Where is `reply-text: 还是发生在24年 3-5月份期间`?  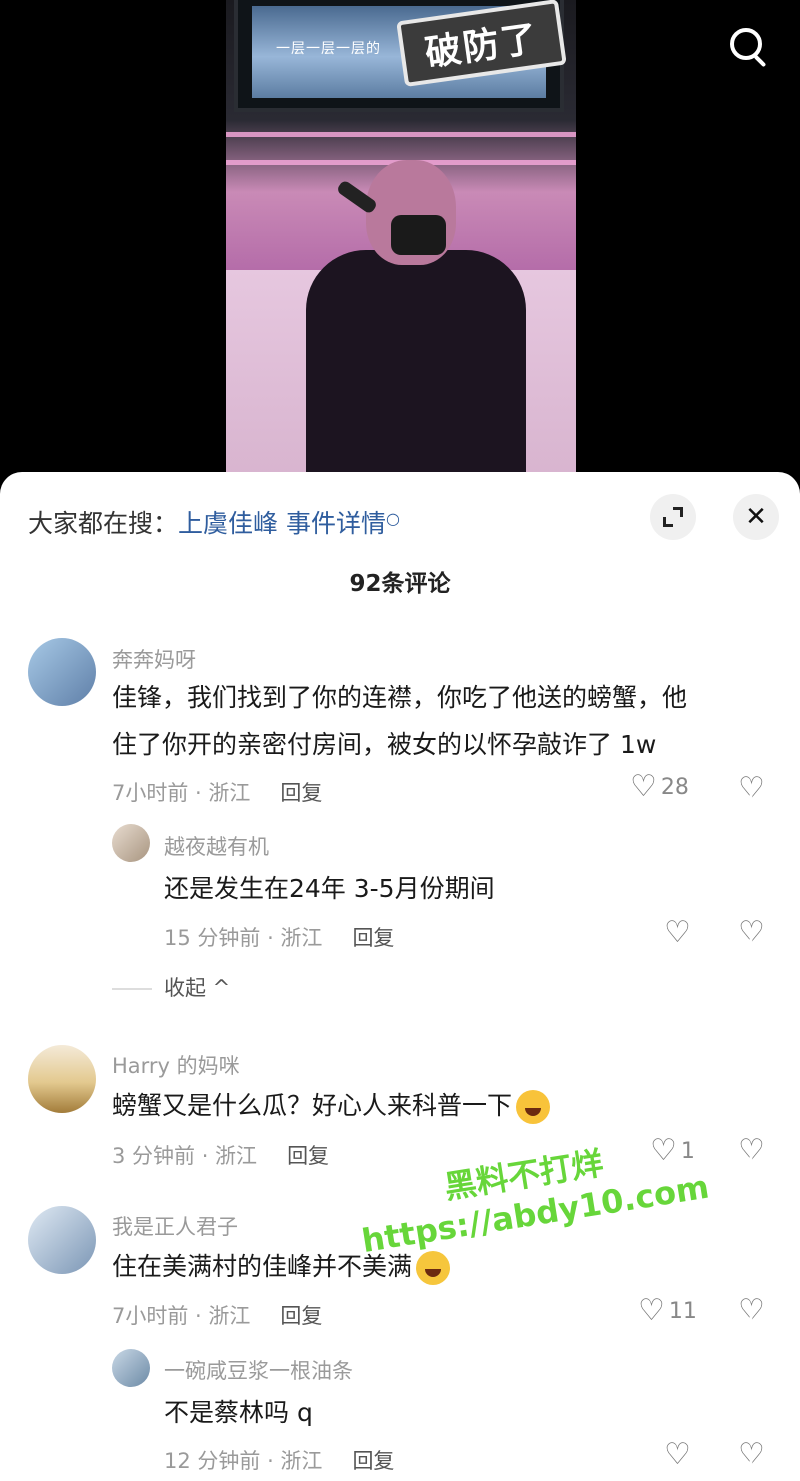 reply-text: 还是发生在24年 3-5月份期间 is located at coordinates (329, 888).